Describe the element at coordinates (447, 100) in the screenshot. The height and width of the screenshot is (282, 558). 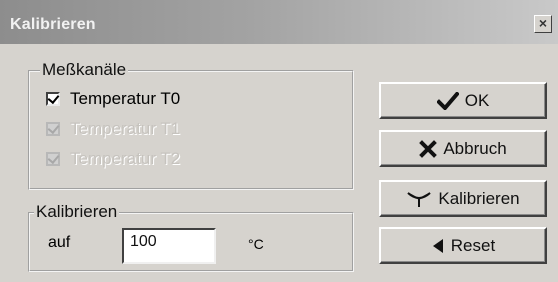
I see `checkmark-icon` at that location.